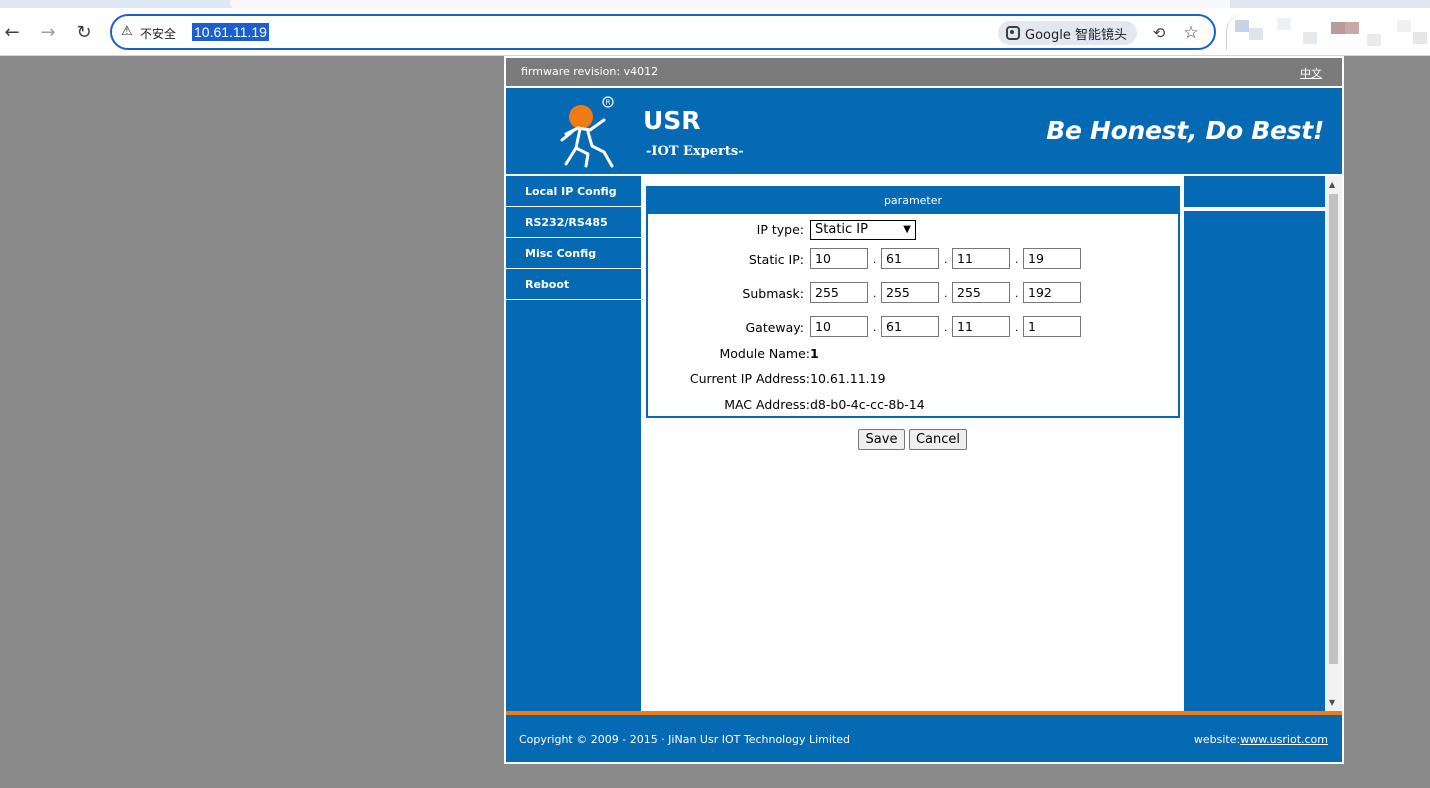 The height and width of the screenshot is (788, 1430). Describe the element at coordinates (672, 120) in the screenshot. I see `brand-name: USR` at that location.